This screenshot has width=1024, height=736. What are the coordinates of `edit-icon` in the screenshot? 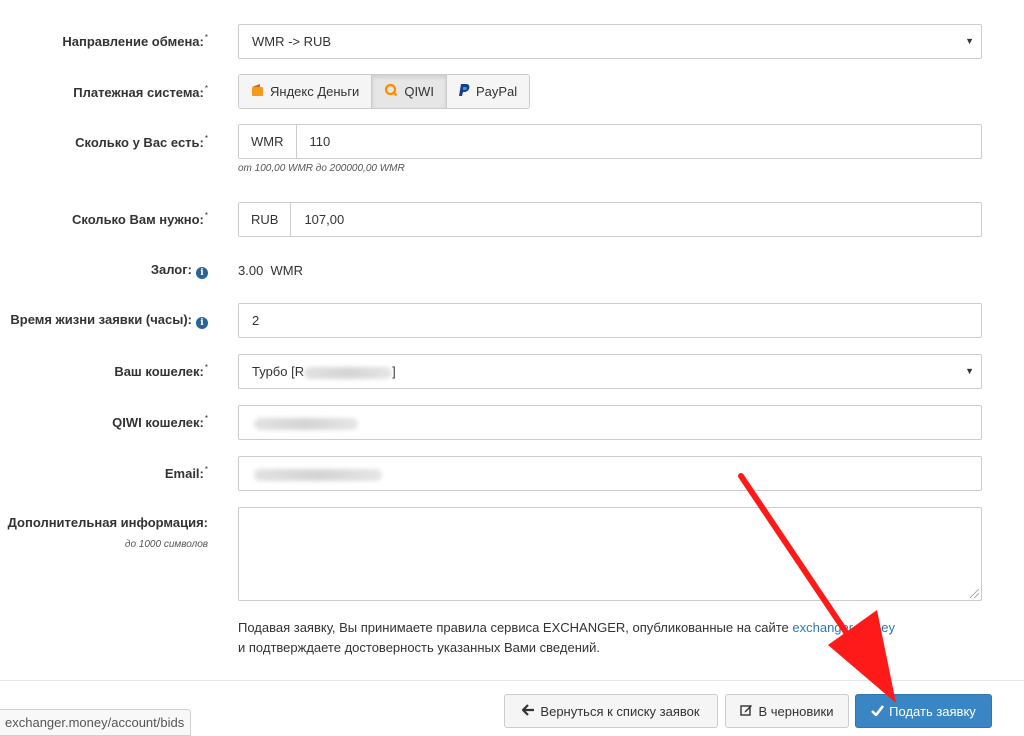 It's located at (746, 711).